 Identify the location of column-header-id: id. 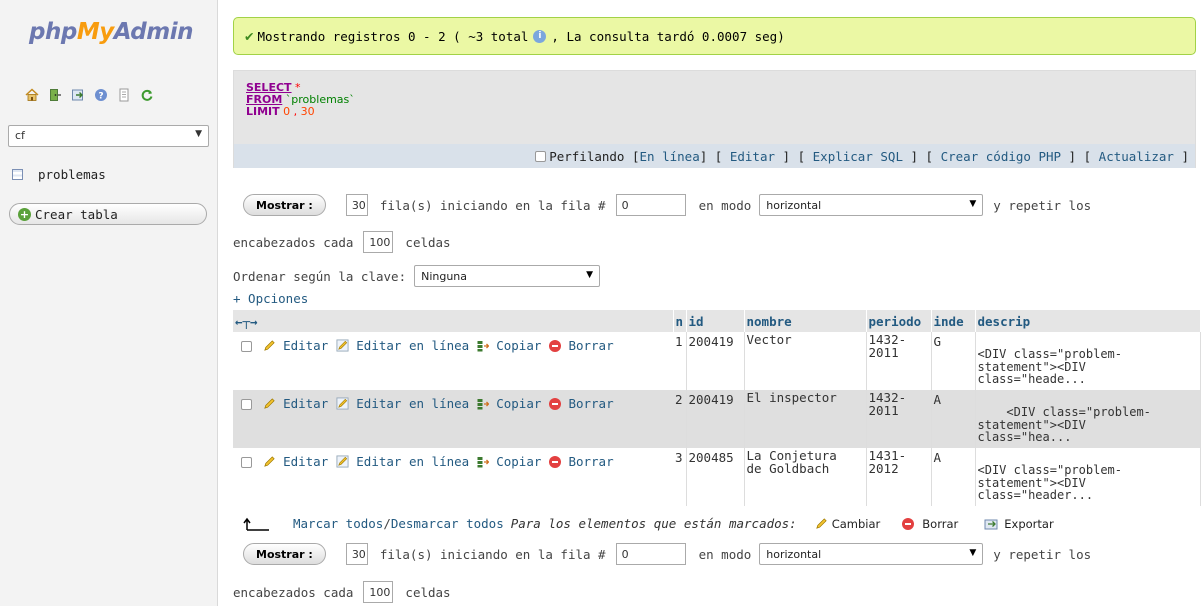
(715, 321).